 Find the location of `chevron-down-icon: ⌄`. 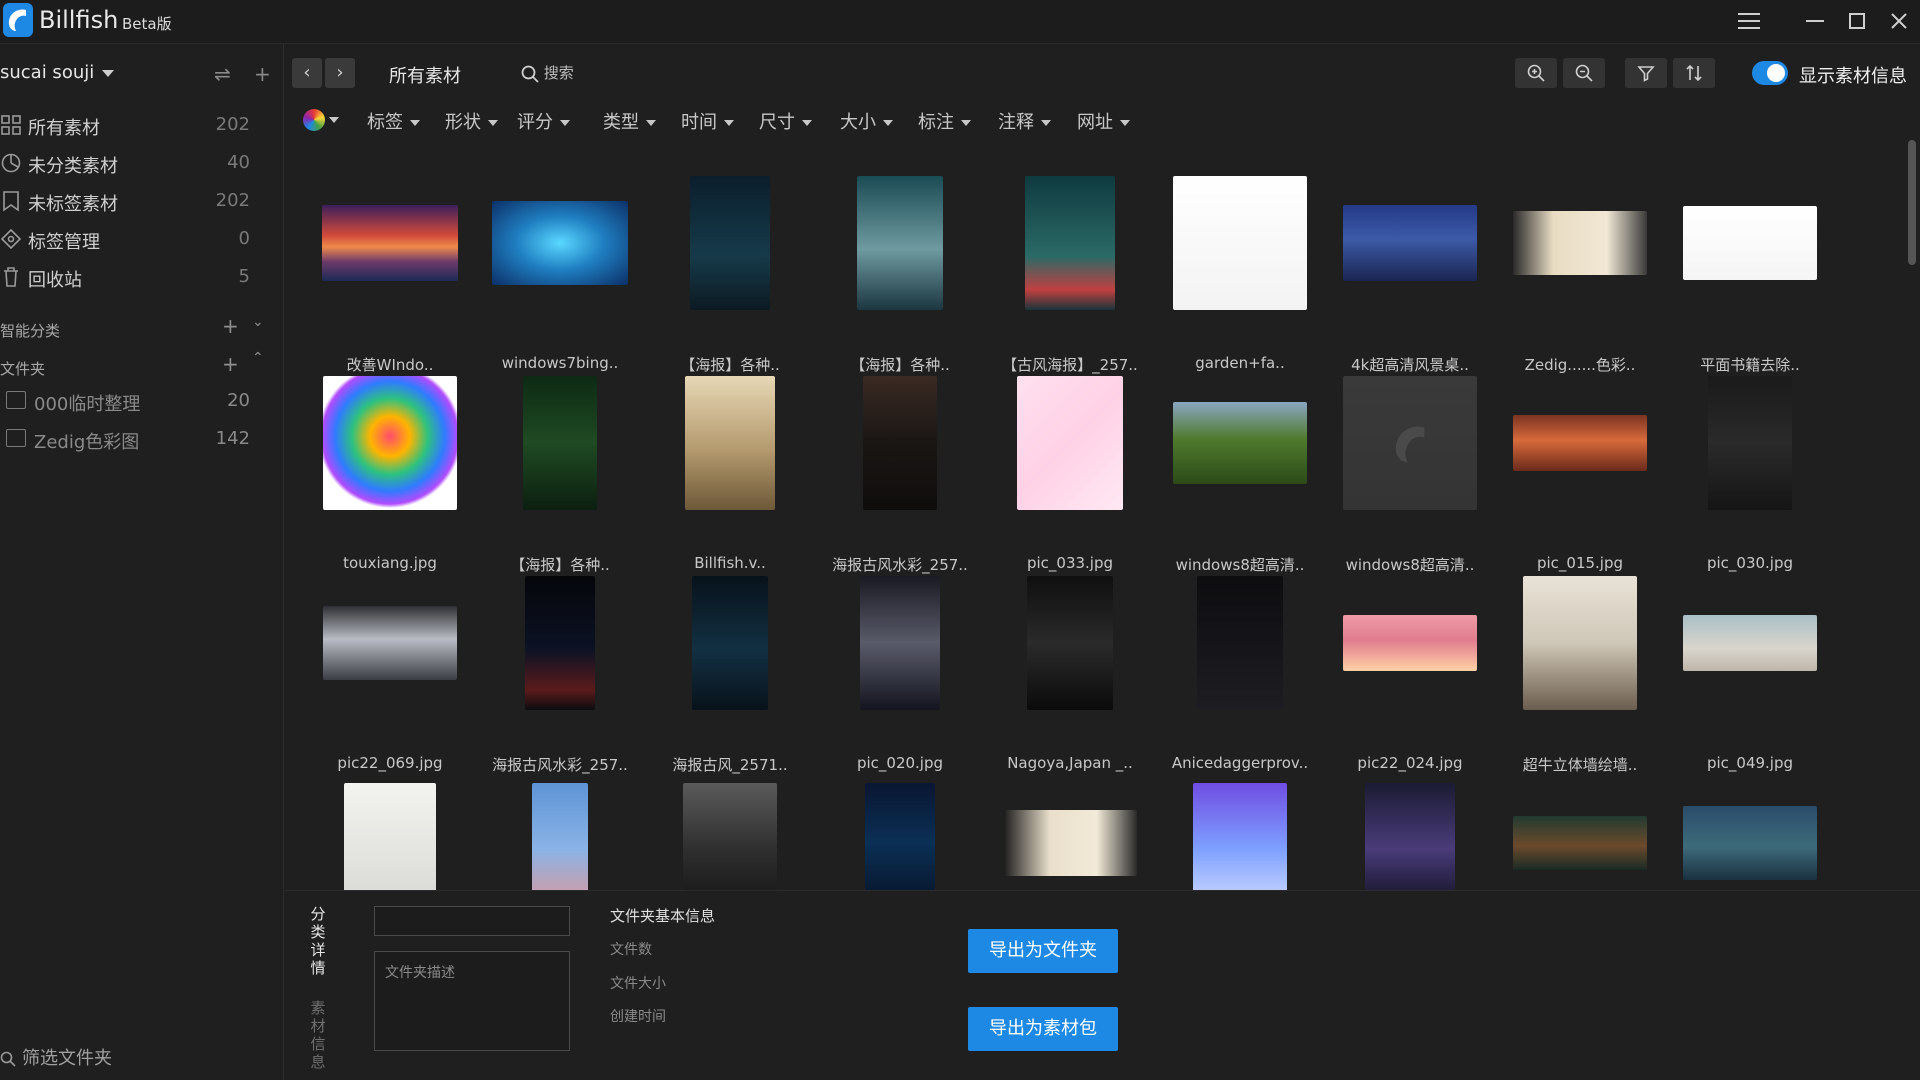

chevron-down-icon: ⌄ is located at coordinates (258, 322).